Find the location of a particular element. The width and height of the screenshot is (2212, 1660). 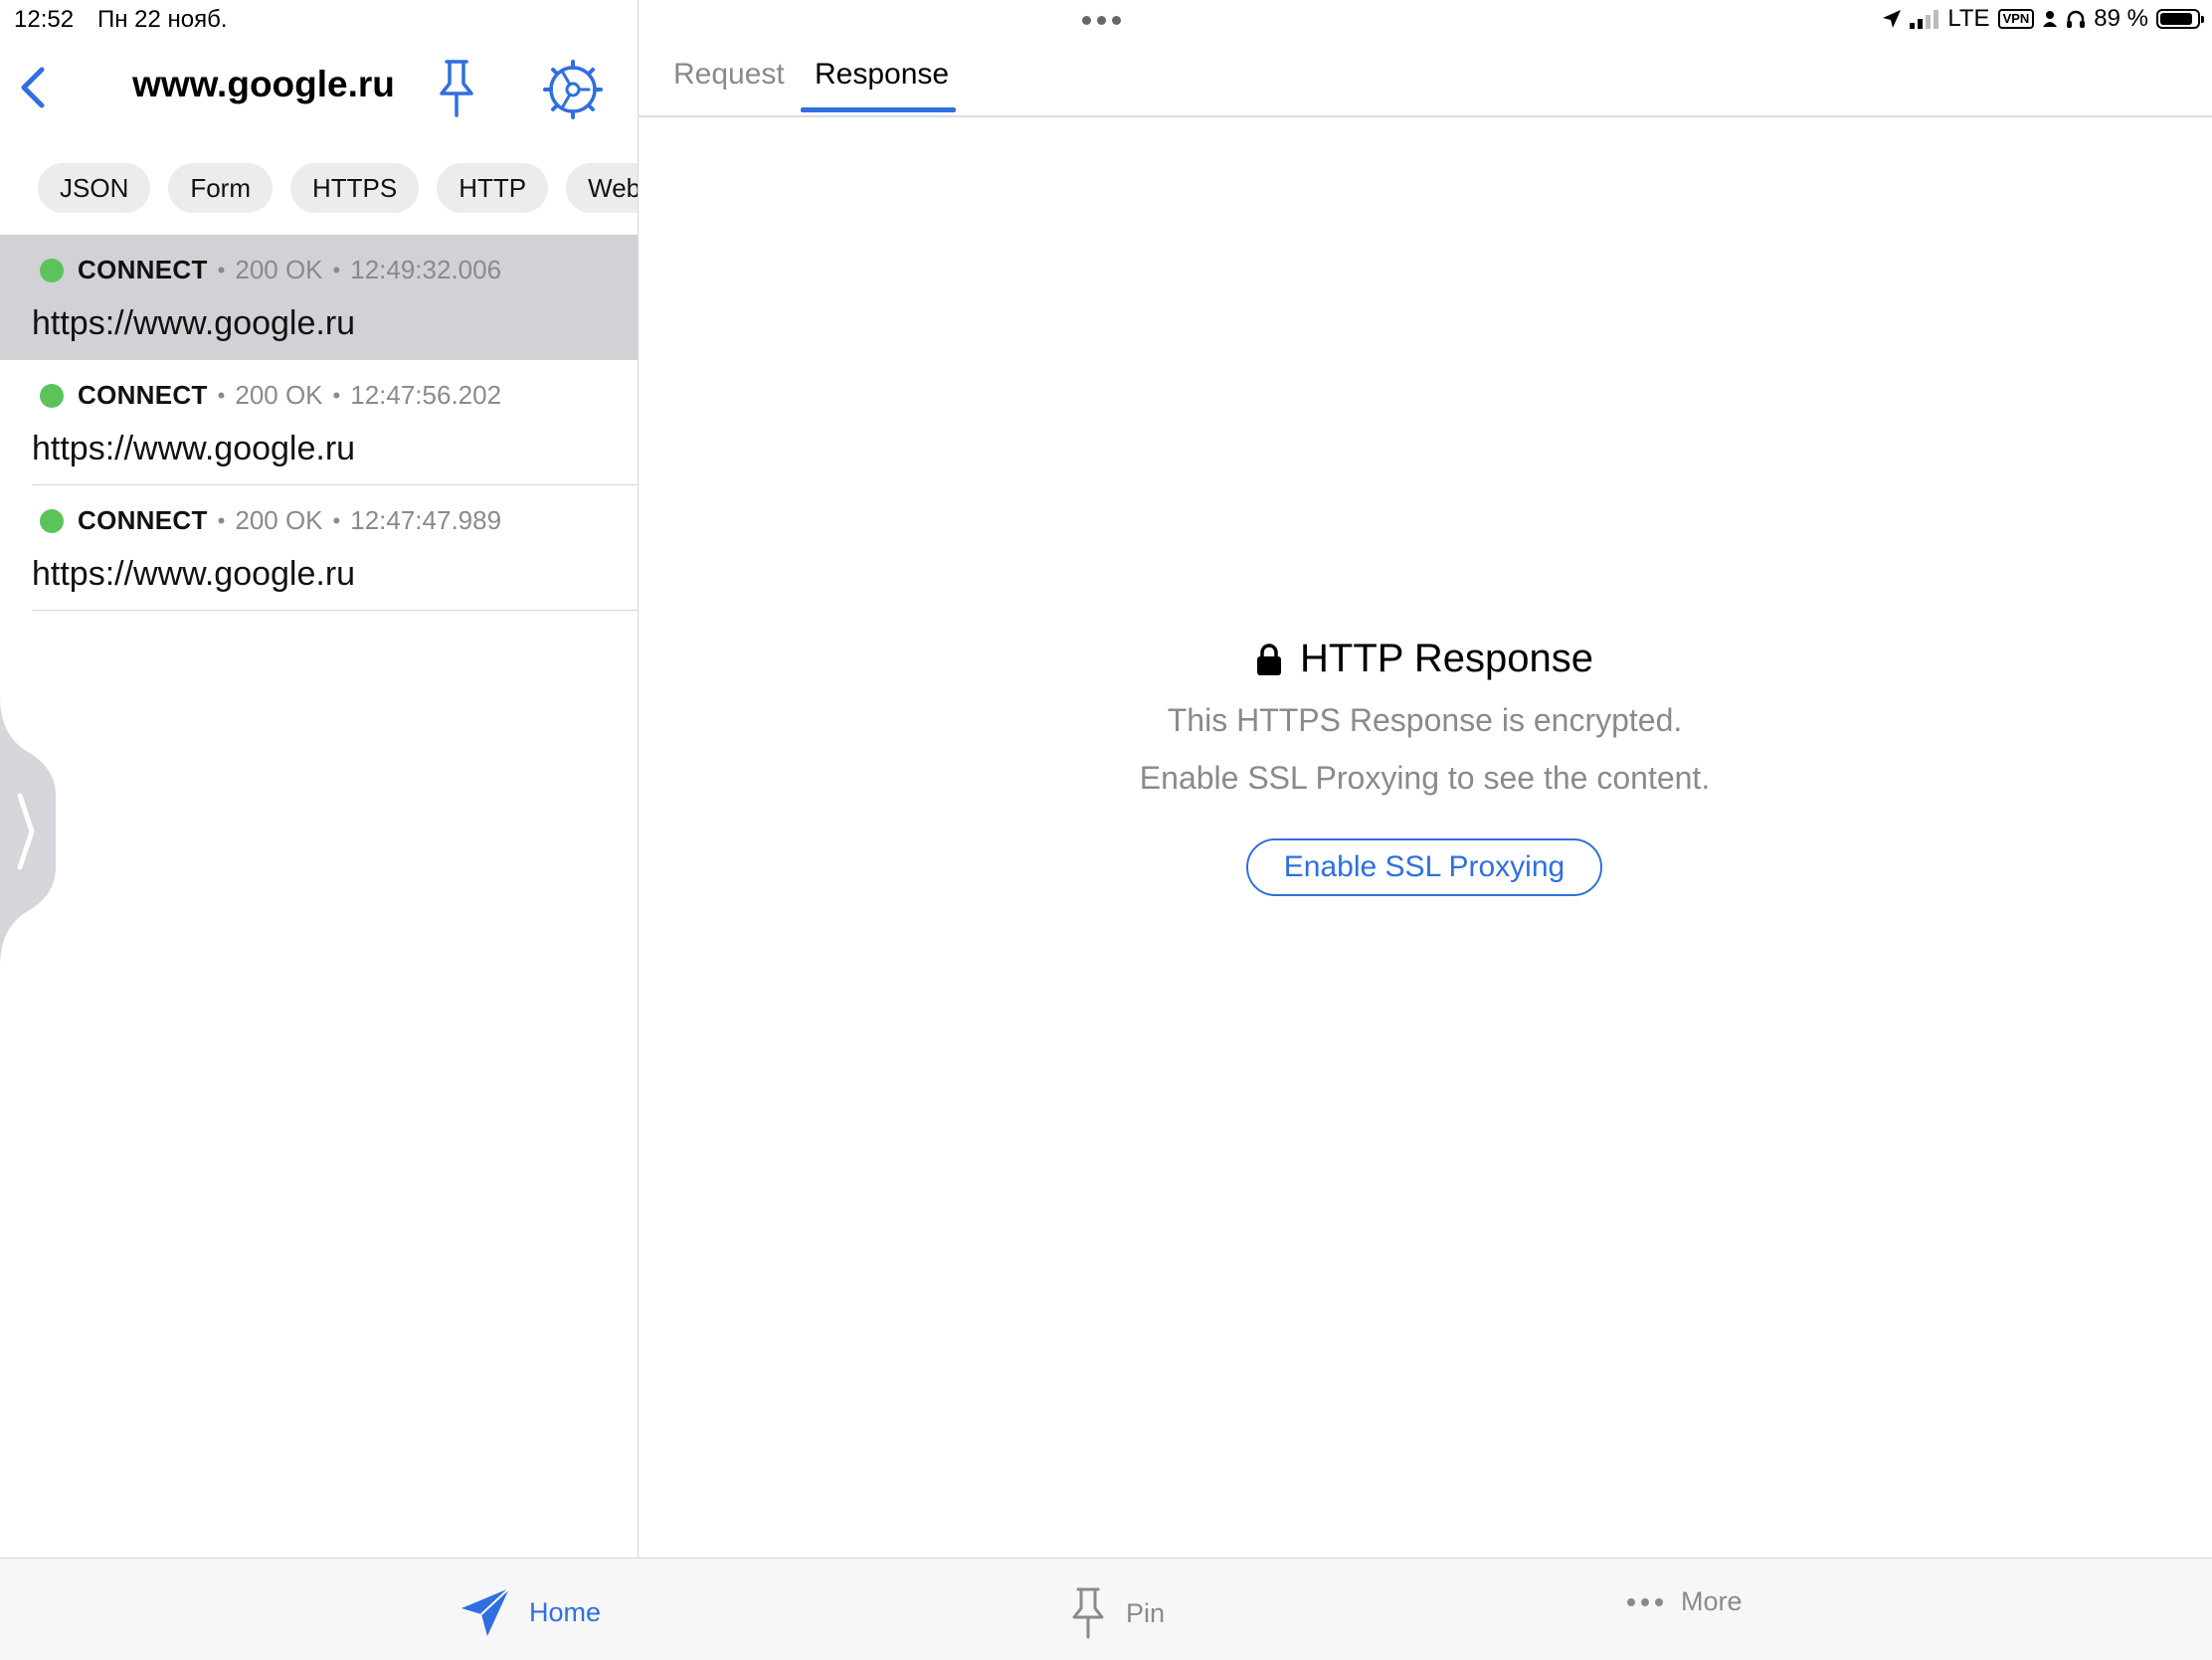

request-time: 12:47:56.202 is located at coordinates (426, 395).